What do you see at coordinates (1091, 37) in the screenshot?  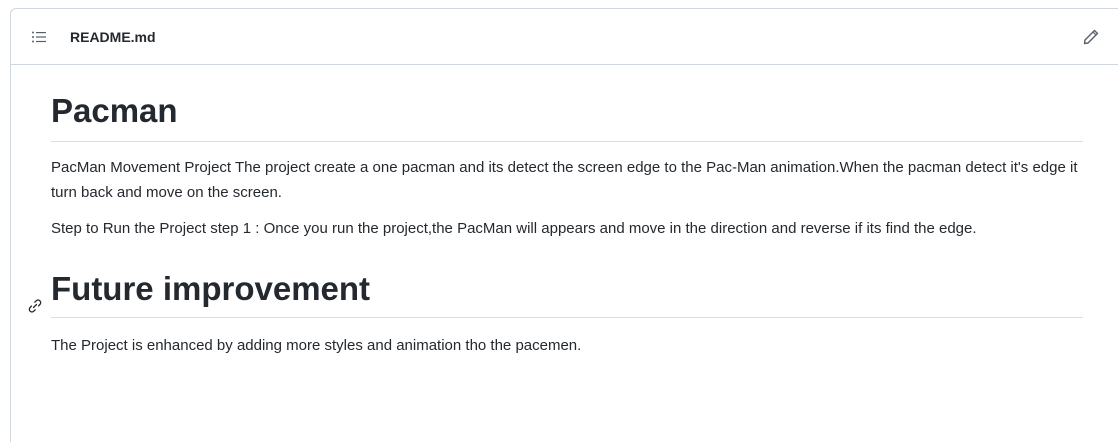 I see `pencil-icon` at bounding box center [1091, 37].